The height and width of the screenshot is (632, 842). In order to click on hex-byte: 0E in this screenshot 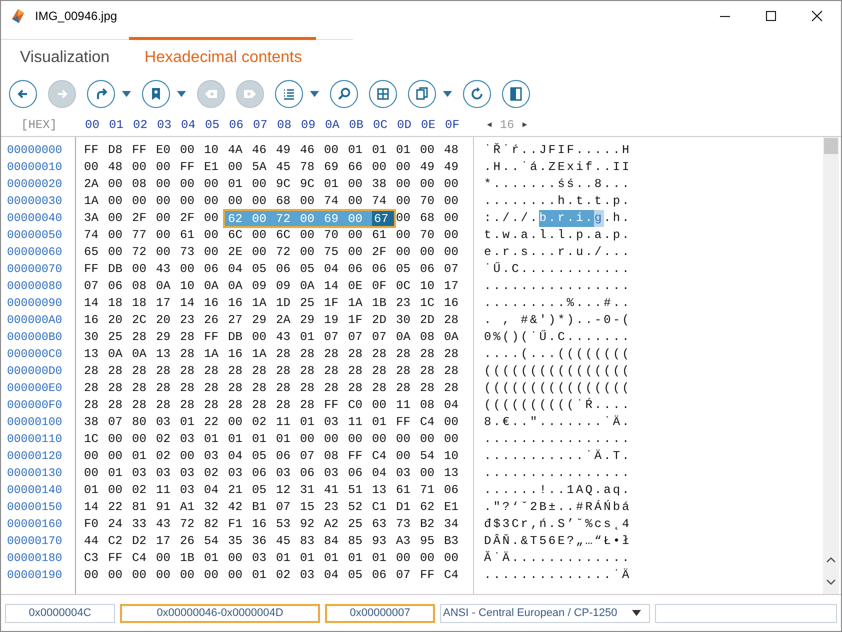, I will do `click(356, 286)`.